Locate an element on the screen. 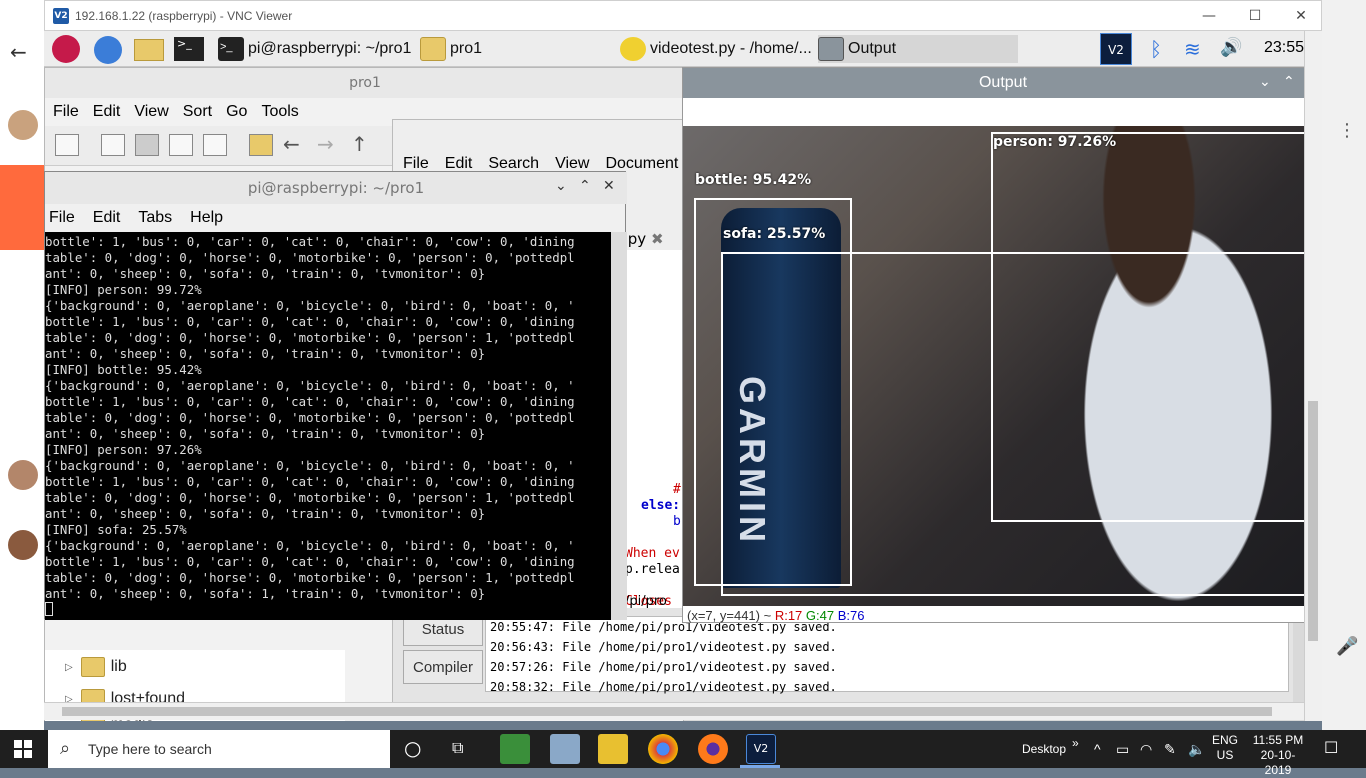 Image resolution: width=1366 pixels, height=778 pixels. battery-icon: ▭ is located at coordinates (1122, 749).